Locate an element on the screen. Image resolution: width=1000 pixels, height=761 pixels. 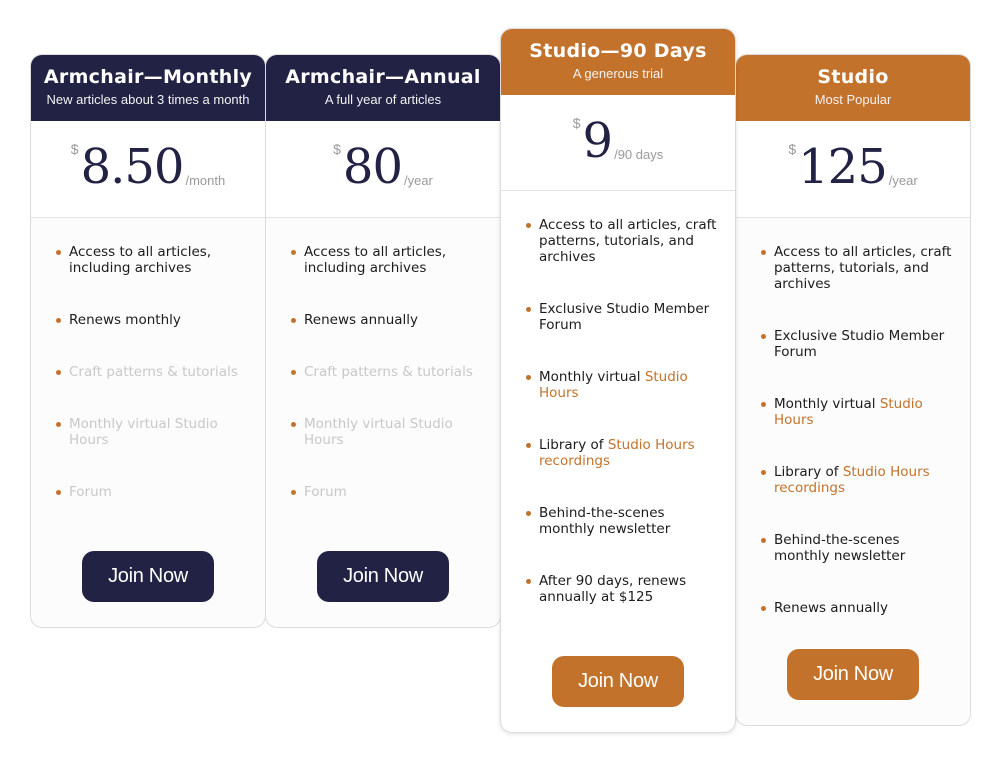
plan-price: $ 125 /year is located at coordinates (853, 169).